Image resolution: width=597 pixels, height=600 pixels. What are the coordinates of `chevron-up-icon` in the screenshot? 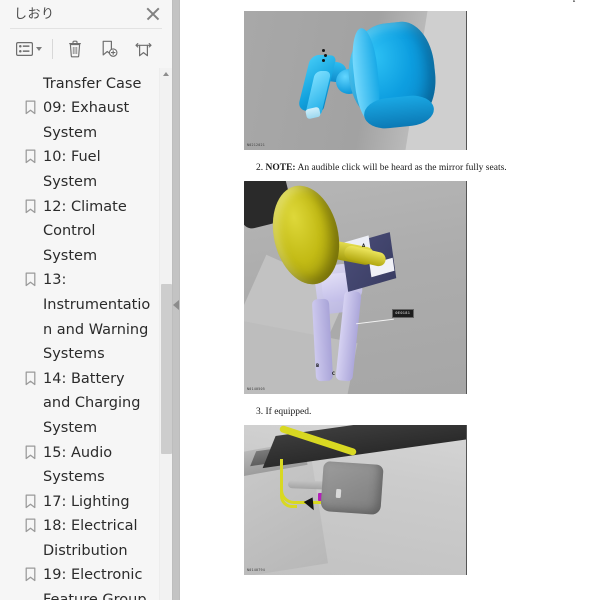 It's located at (166, 74).